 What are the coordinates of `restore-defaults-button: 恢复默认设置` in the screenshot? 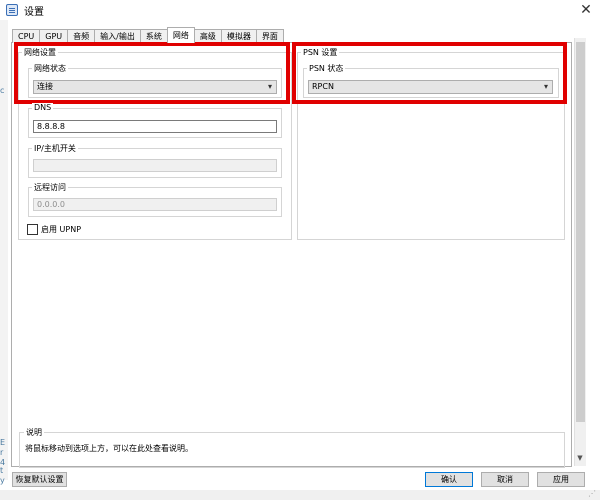 It's located at (39, 479).